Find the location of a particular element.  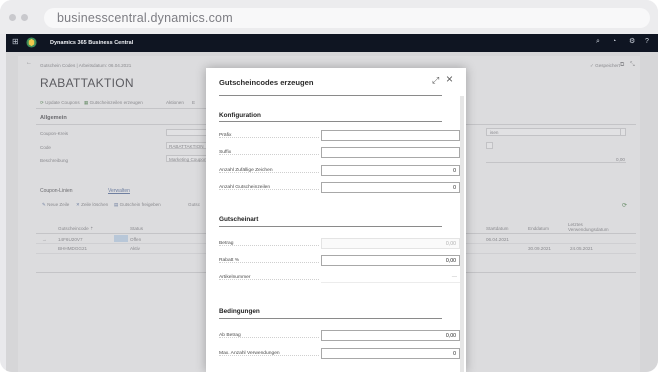

field-input: RABATTAKTION is located at coordinates (187, 145).